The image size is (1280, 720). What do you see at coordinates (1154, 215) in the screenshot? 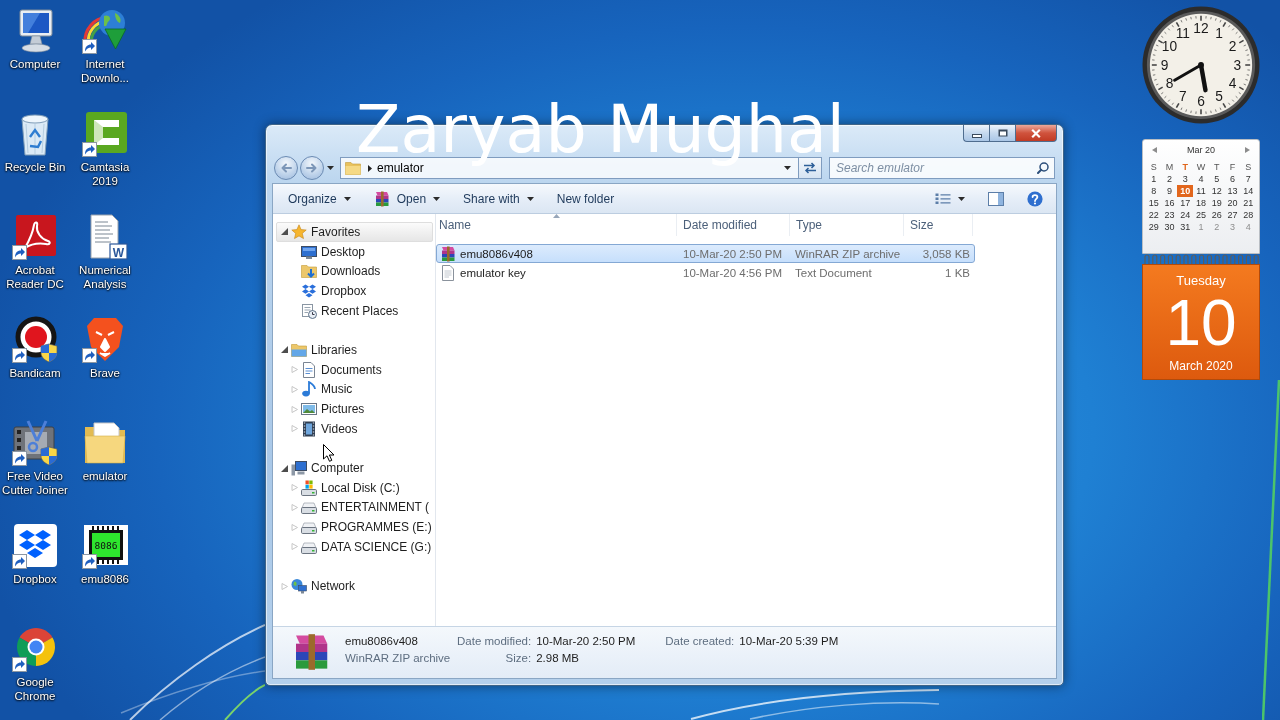
I see `calendar-day: 22` at bounding box center [1154, 215].